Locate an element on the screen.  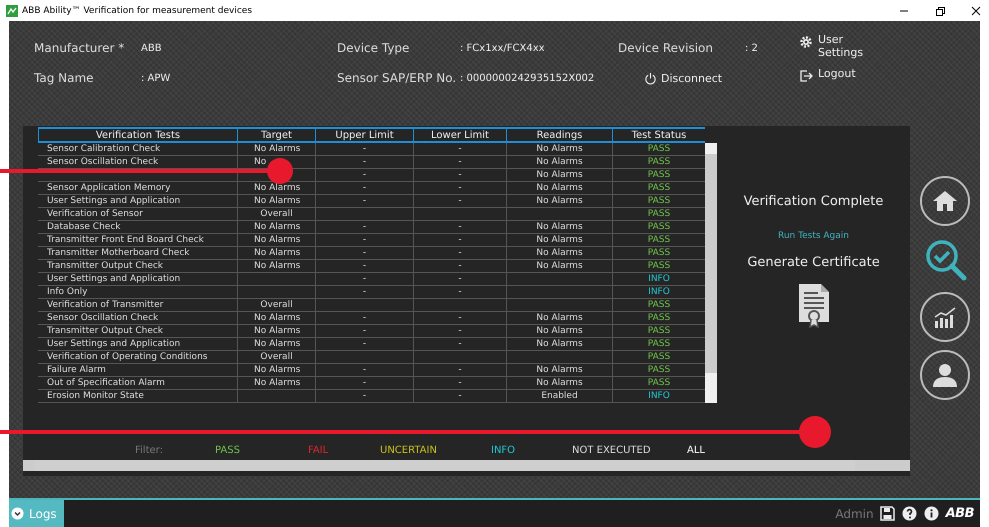
column-header: Test Status is located at coordinates (658, 135).